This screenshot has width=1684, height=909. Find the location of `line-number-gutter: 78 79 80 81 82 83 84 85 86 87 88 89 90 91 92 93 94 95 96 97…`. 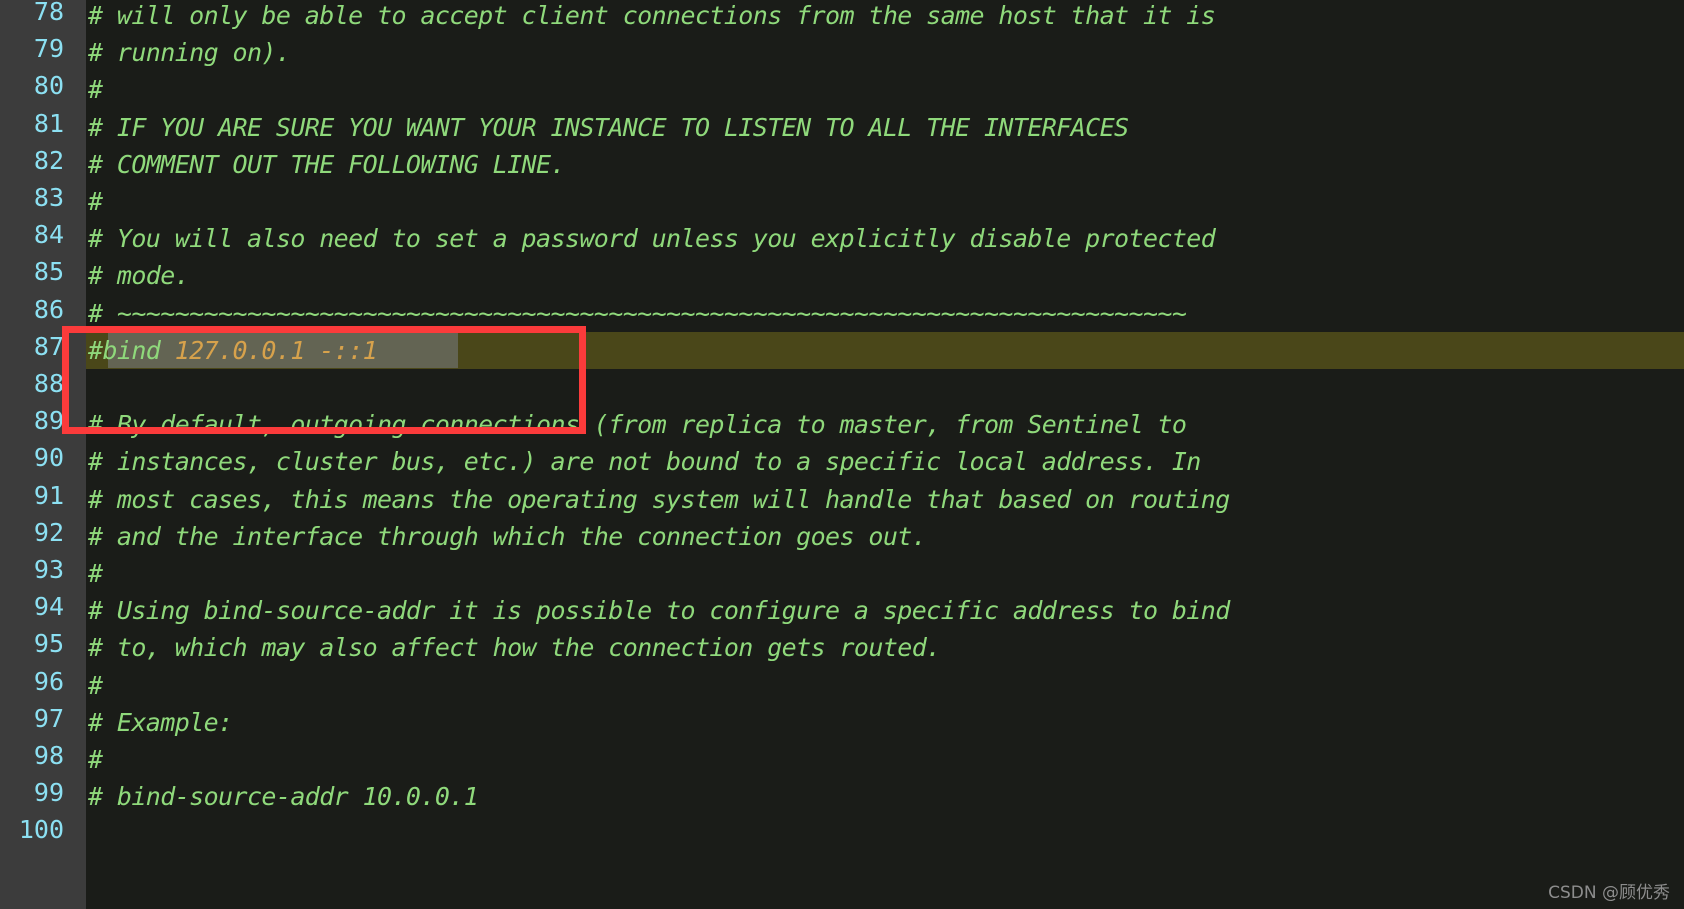

line-number-gutter: 78 79 80 81 82 83 84 85 86 87 88 89 90 91 92 93 94 95 96 97… is located at coordinates (43, 454).